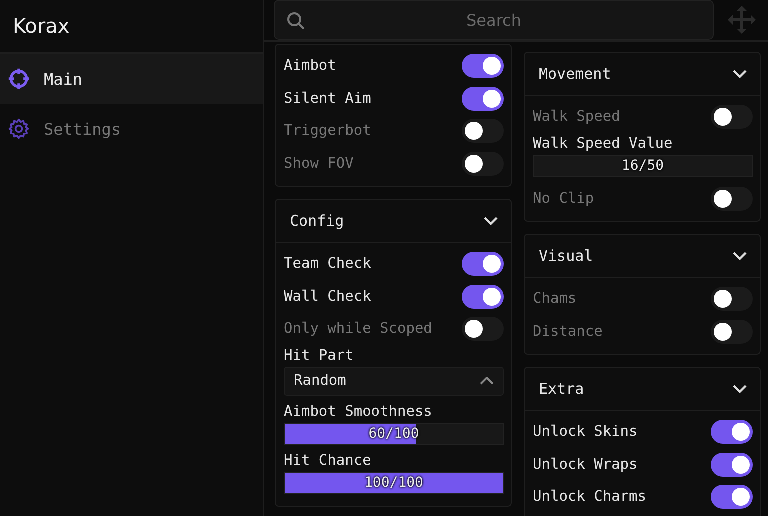 The height and width of the screenshot is (516, 768). I want to click on sidebar-item: Main, so click(131, 79).